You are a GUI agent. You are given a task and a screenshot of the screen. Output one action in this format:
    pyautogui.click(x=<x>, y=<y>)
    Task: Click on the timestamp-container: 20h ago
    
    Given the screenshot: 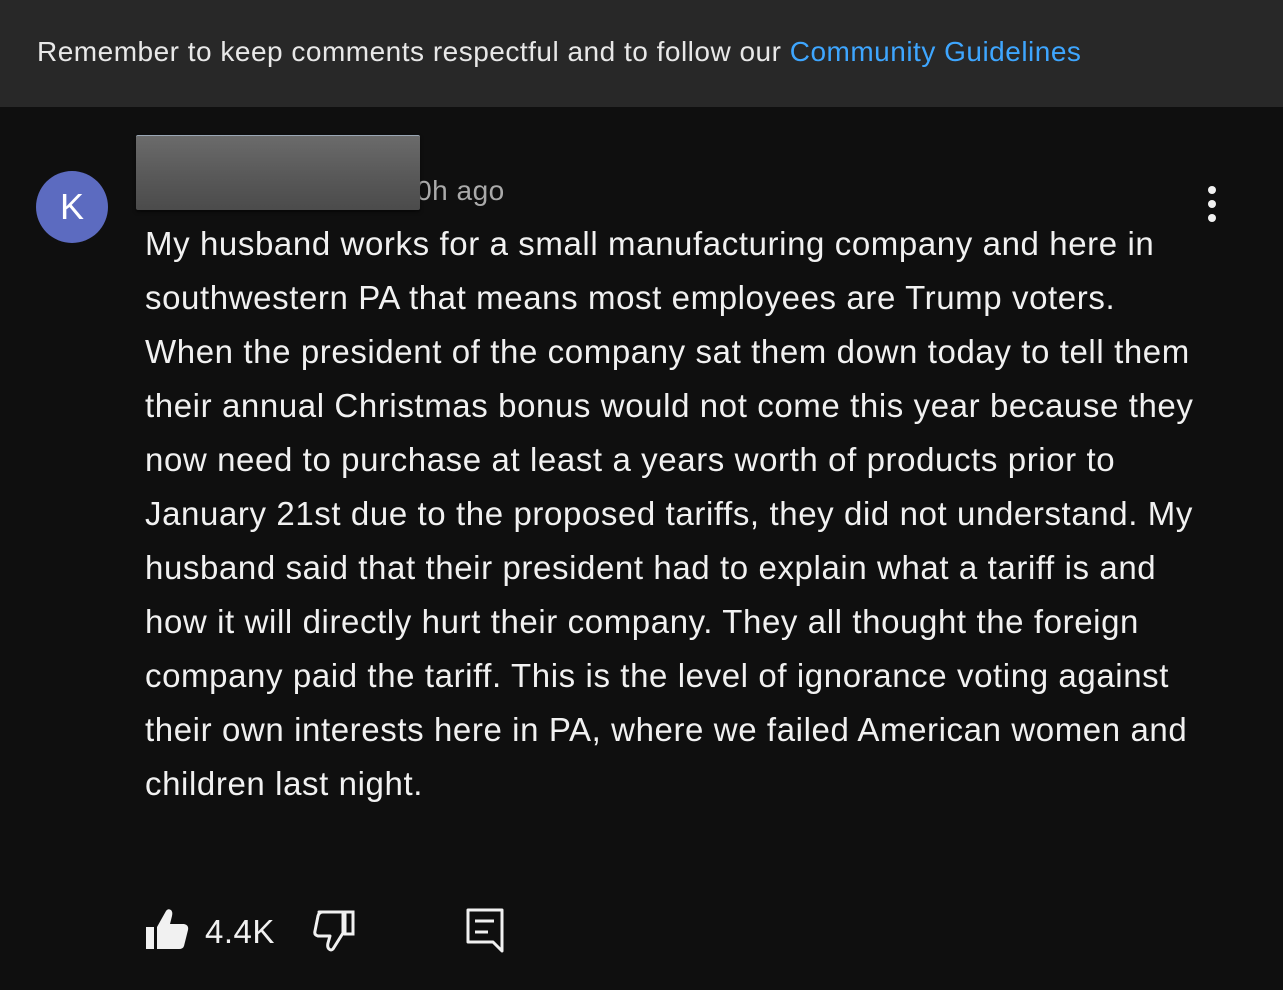 What is the action you would take?
    pyautogui.click(x=477, y=189)
    